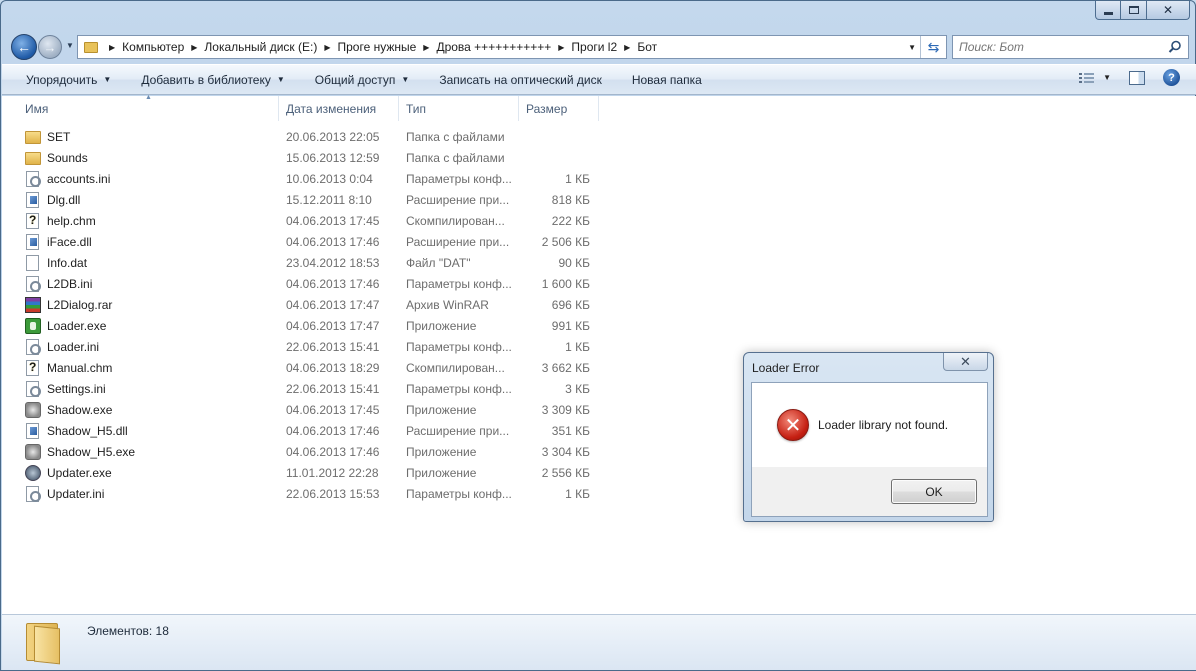 Image resolution: width=1196 pixels, height=671 pixels. I want to click on command-button: Новая папка, so click(667, 80).